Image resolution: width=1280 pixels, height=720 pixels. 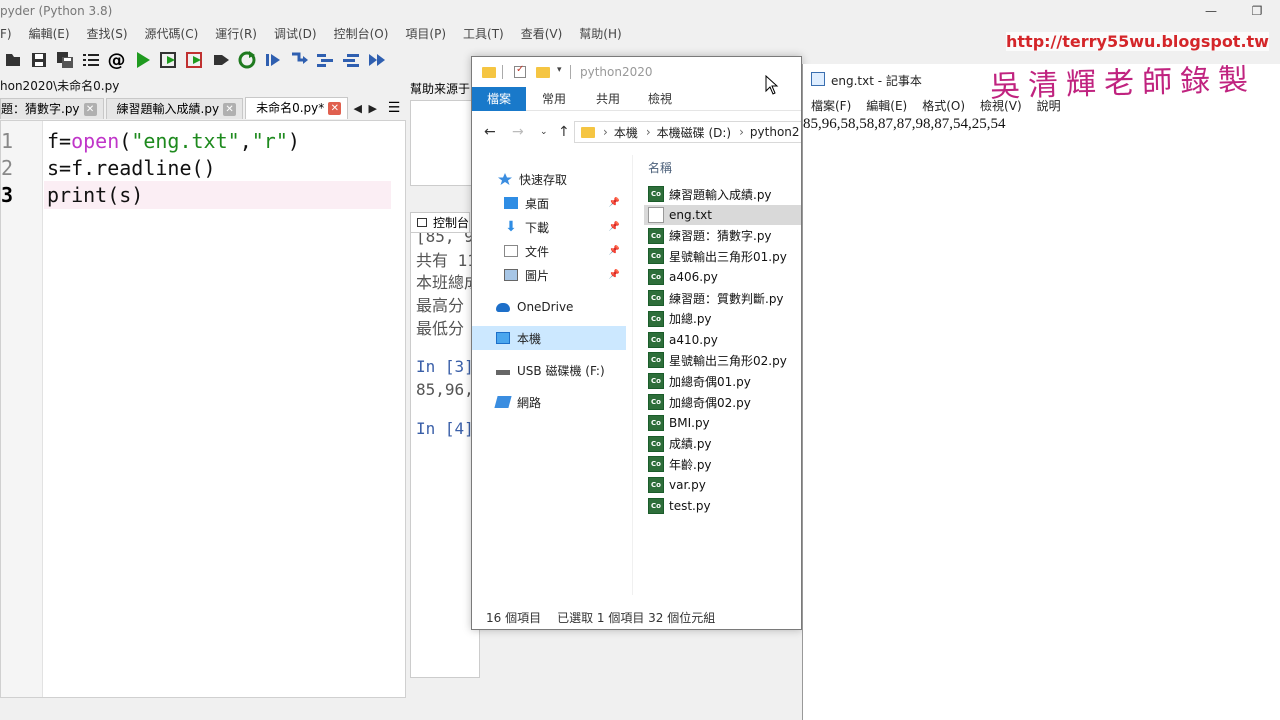 I want to click on file-name: 星號輸出三角形01.py, so click(x=728, y=256).